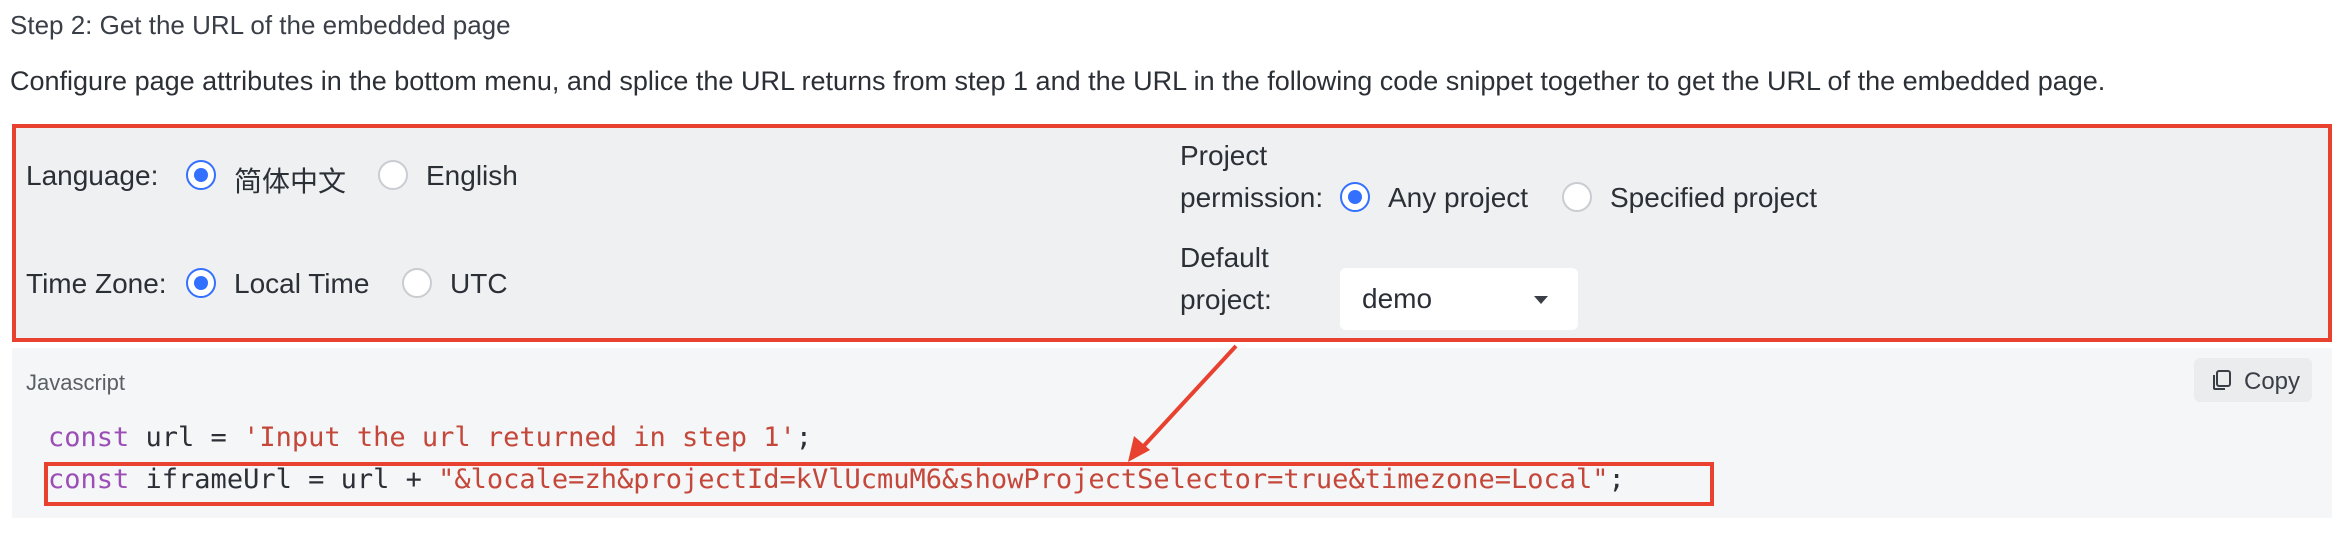 The width and height of the screenshot is (2346, 542). Describe the element at coordinates (290, 180) in the screenshot. I see `language-option-zh: 简体中文` at that location.